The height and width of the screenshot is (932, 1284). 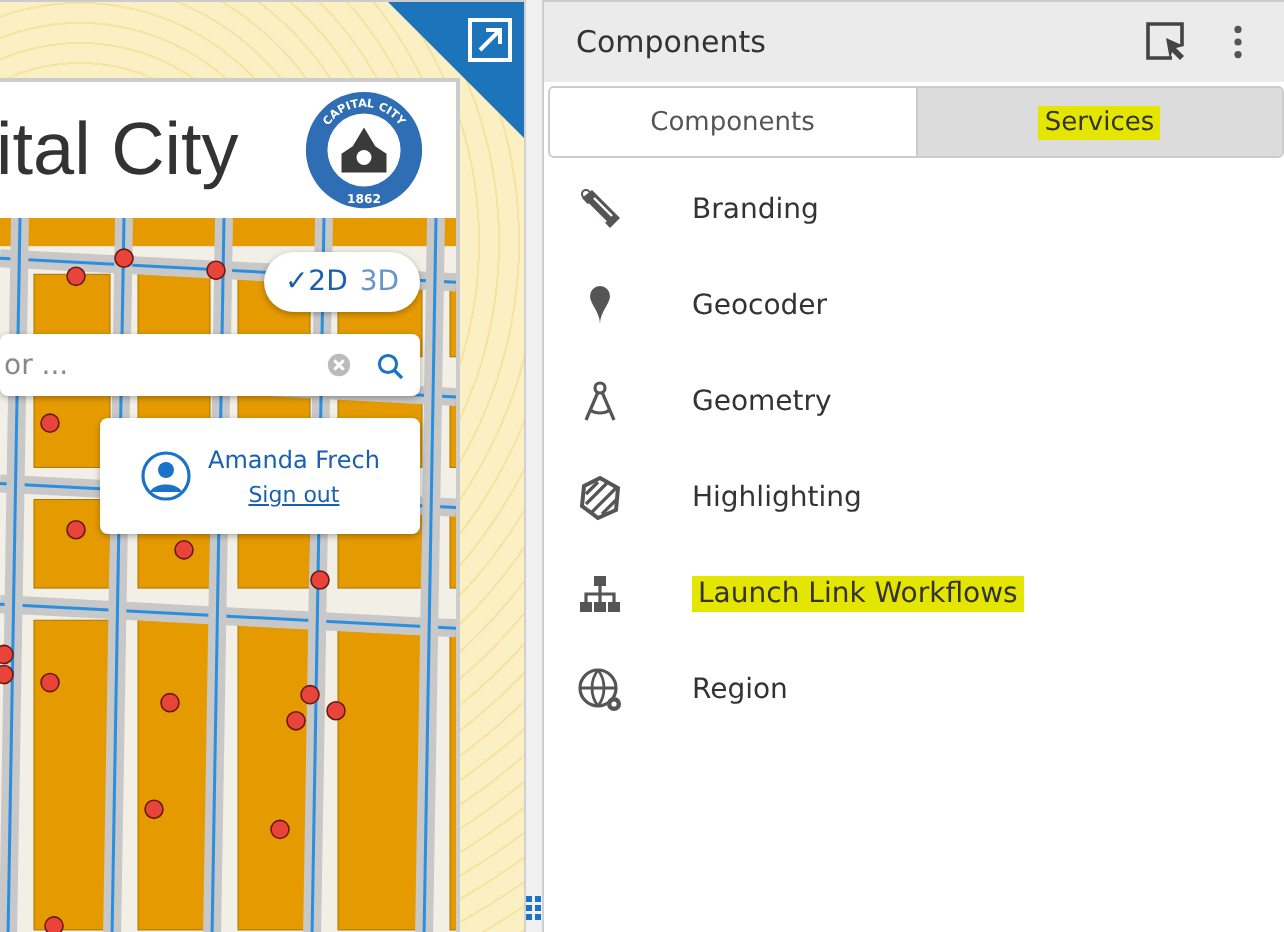 What do you see at coordinates (490, 40) in the screenshot?
I see `expand-icon` at bounding box center [490, 40].